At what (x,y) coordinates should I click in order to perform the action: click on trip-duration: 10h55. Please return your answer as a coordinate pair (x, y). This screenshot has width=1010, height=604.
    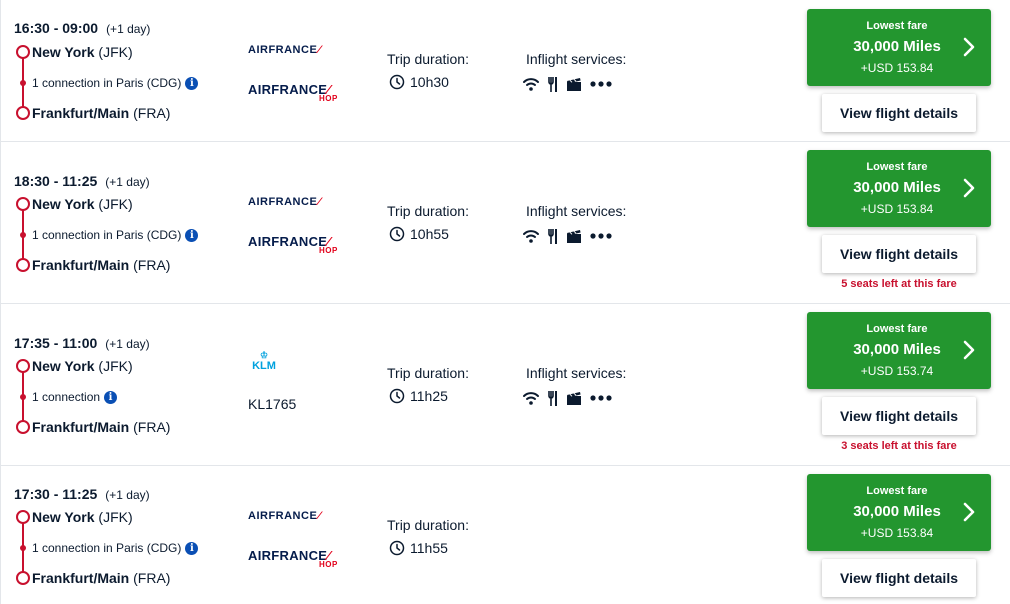
    Looking at the image, I should click on (419, 234).